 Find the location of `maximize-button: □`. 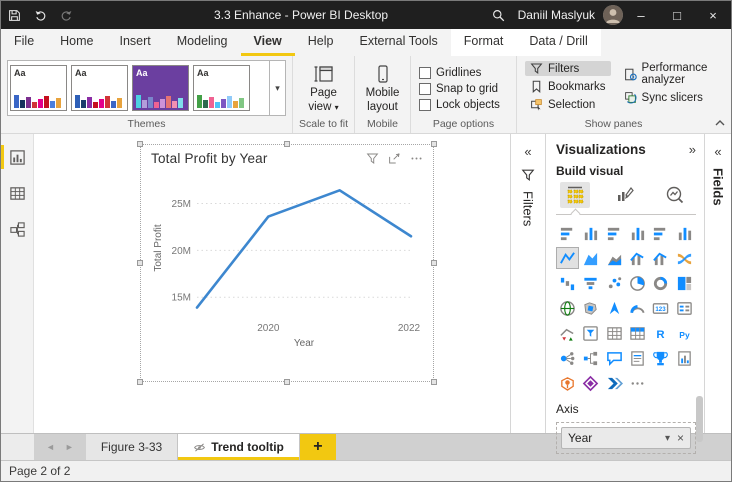

maximize-button: □ is located at coordinates (677, 15).